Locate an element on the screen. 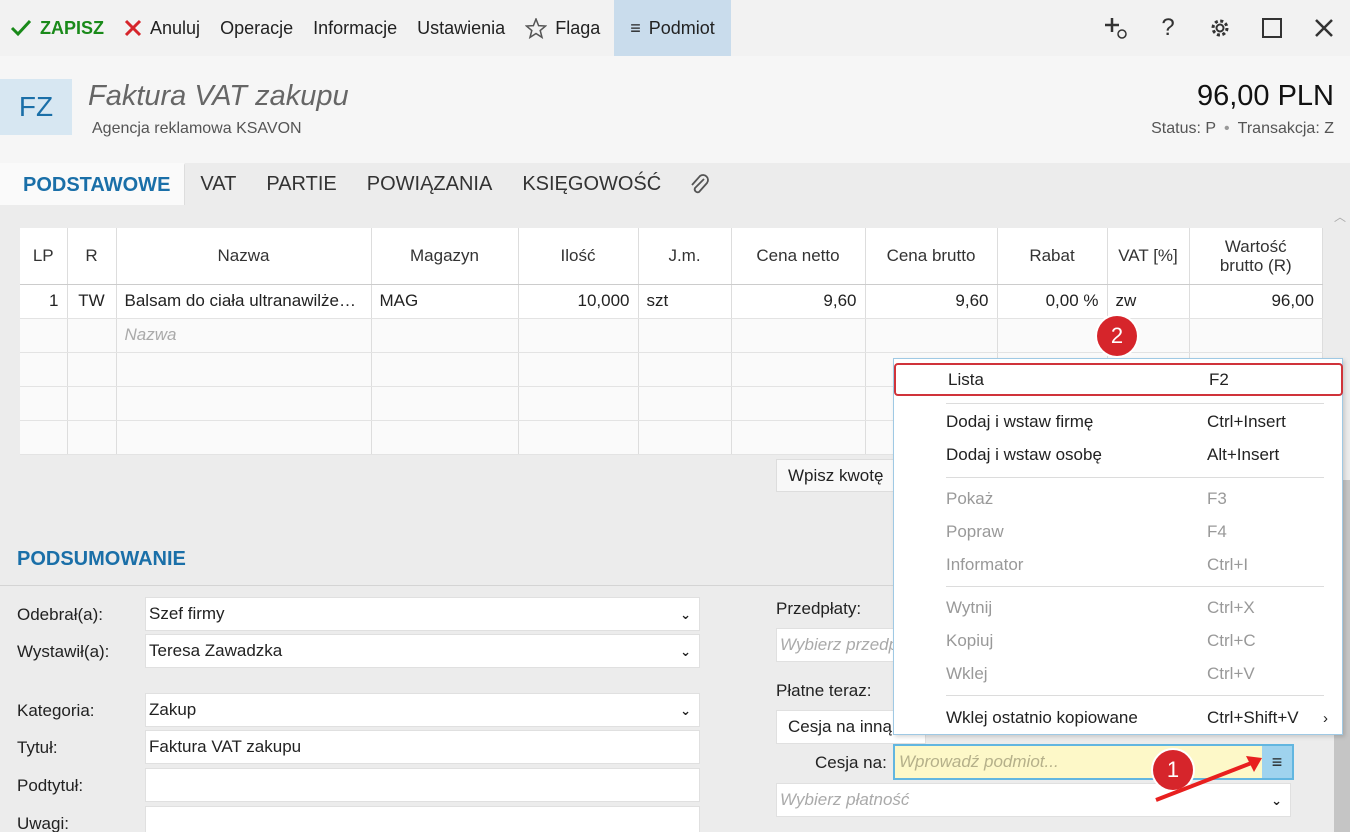 The image size is (1350, 832). cancel-button: Anuluj is located at coordinates (162, 28).